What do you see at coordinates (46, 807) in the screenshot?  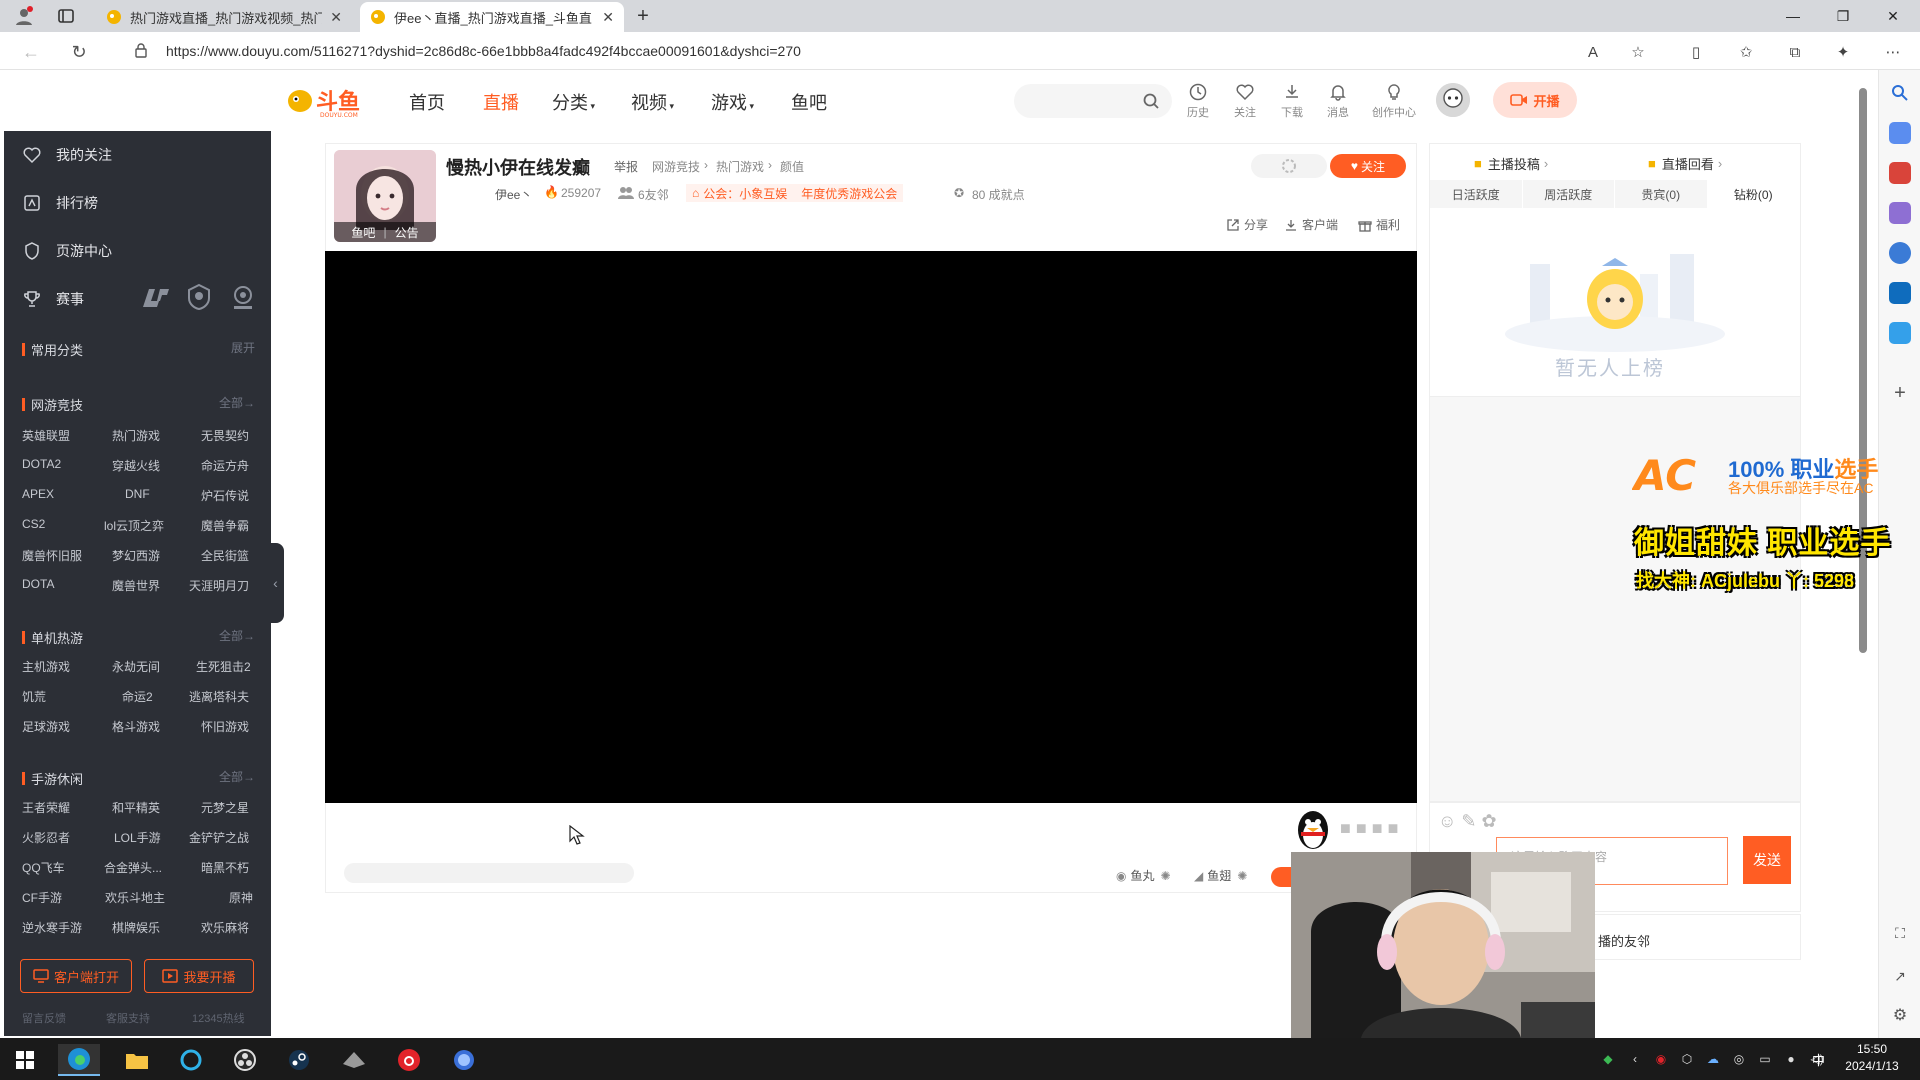 I see `category-link: 王者荣耀` at bounding box center [46, 807].